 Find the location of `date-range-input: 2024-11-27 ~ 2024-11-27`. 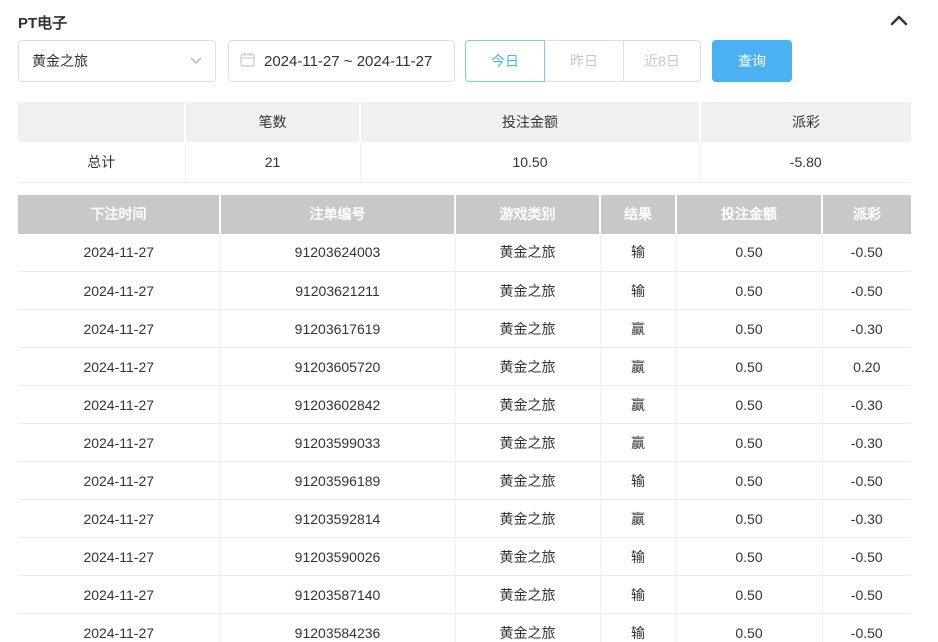

date-range-input: 2024-11-27 ~ 2024-11-27 is located at coordinates (341, 61).